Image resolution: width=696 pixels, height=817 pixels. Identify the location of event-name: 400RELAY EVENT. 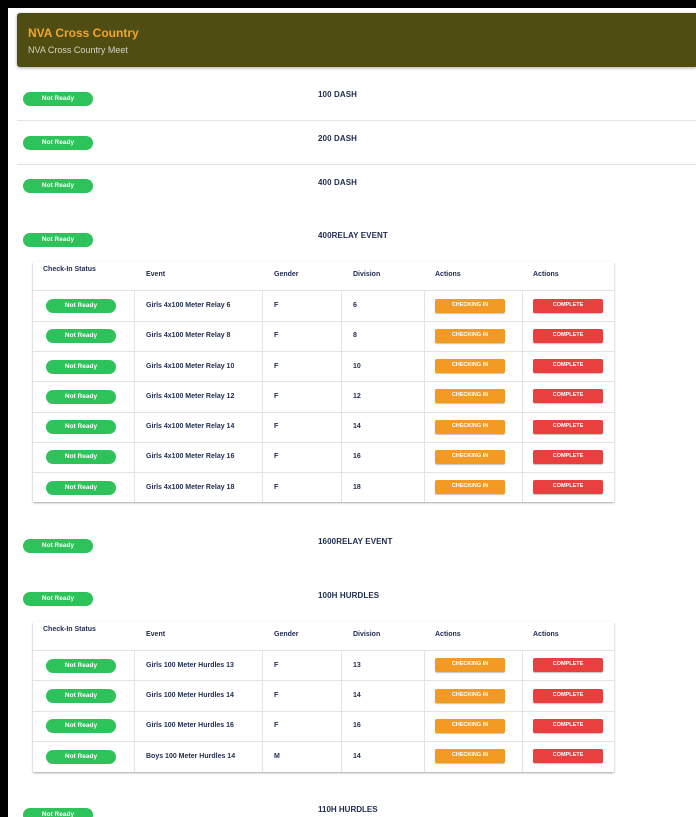
(353, 235).